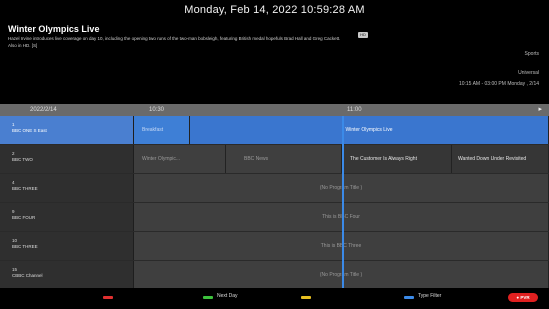  What do you see at coordinates (531, 54) in the screenshot?
I see `program-genre: Sports` at bounding box center [531, 54].